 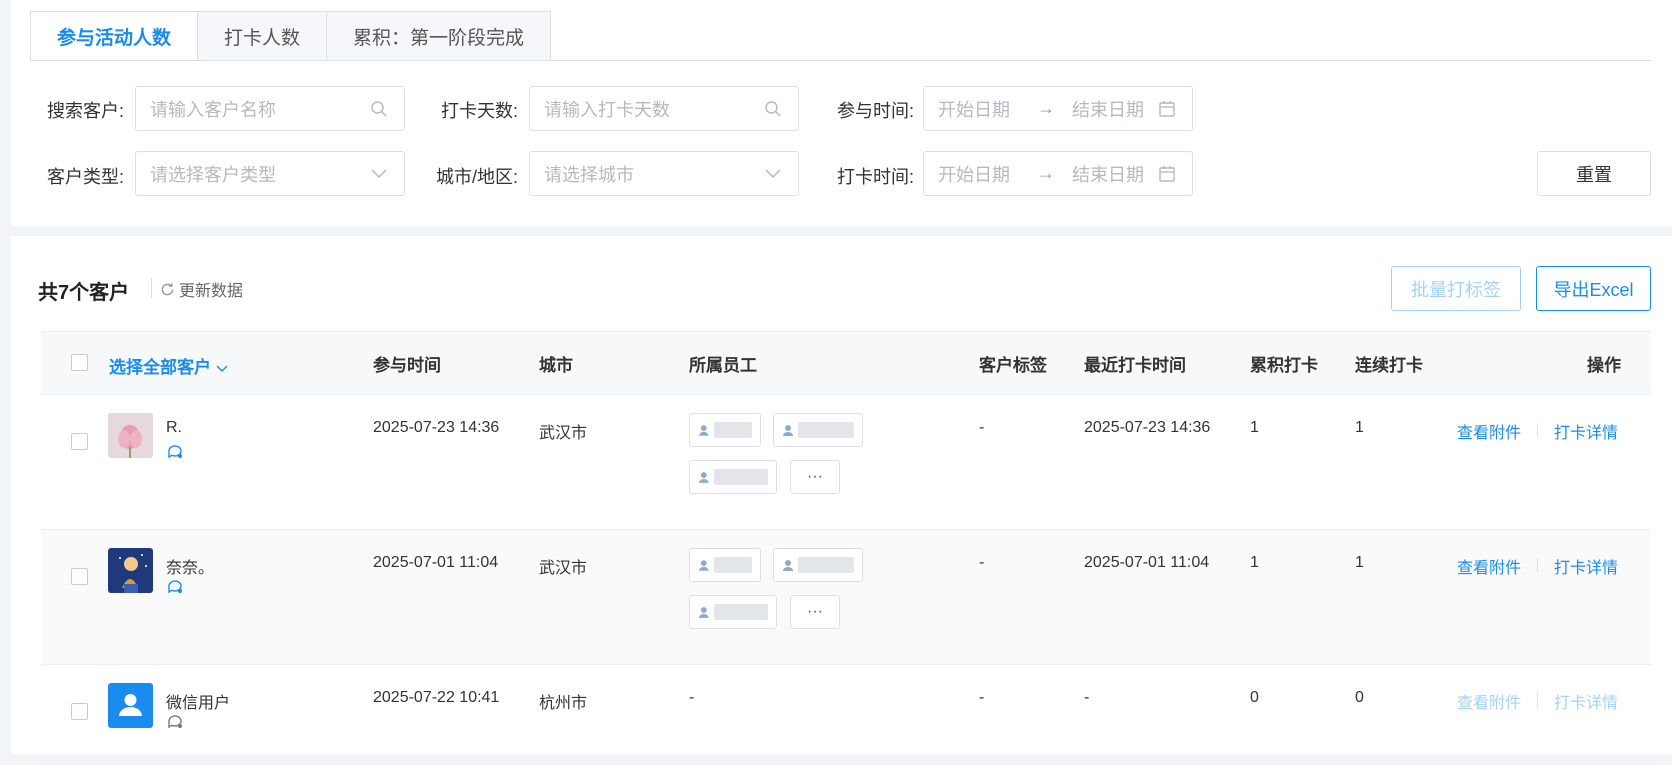 What do you see at coordinates (84, 293) in the screenshot?
I see `customer-count: 共7个客户` at bounding box center [84, 293].